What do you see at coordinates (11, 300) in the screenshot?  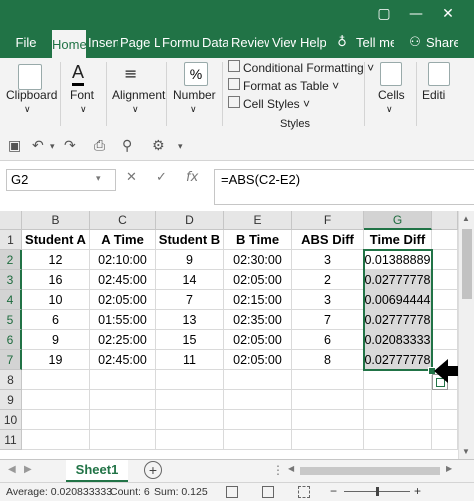 I see `row-header: 4` at bounding box center [11, 300].